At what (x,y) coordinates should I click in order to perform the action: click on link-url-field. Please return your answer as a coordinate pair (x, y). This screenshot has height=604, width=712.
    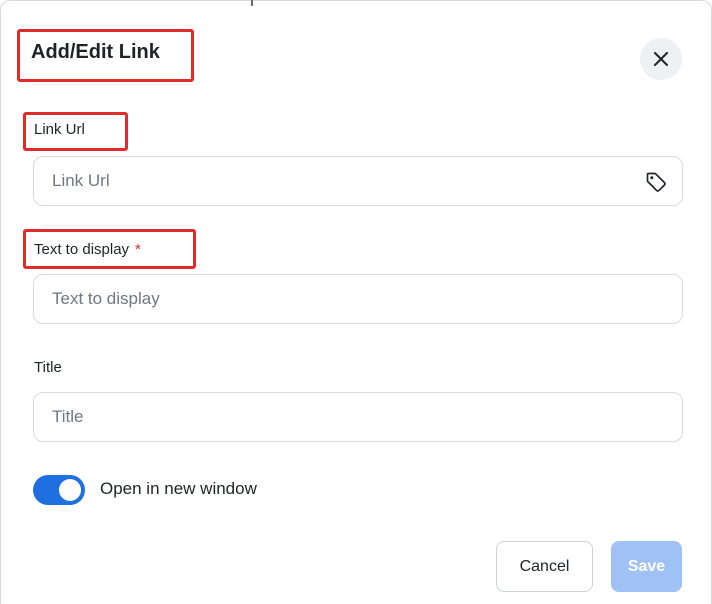
    Looking at the image, I should click on (358, 181).